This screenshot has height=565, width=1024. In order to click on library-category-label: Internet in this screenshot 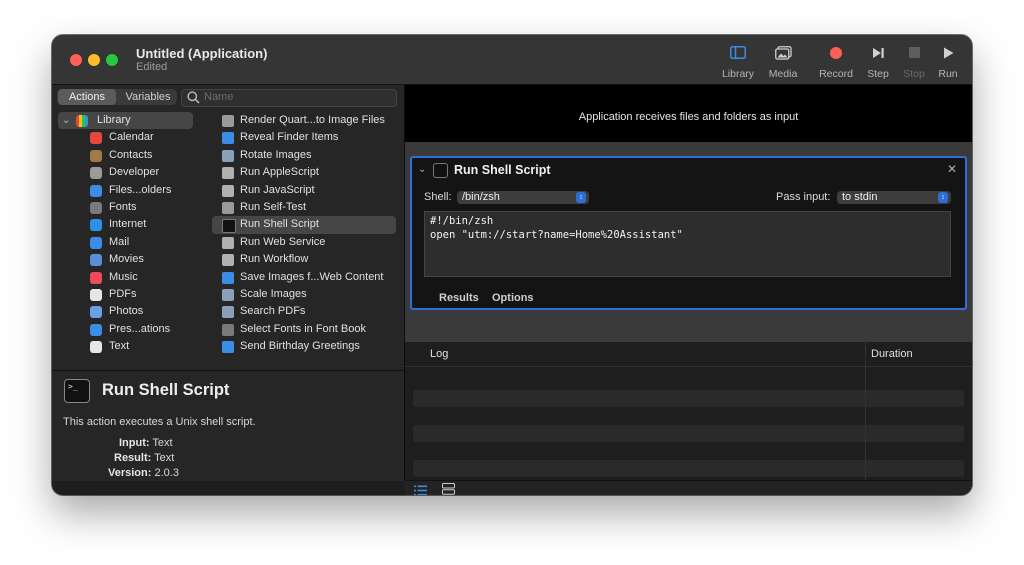, I will do `click(128, 224)`.